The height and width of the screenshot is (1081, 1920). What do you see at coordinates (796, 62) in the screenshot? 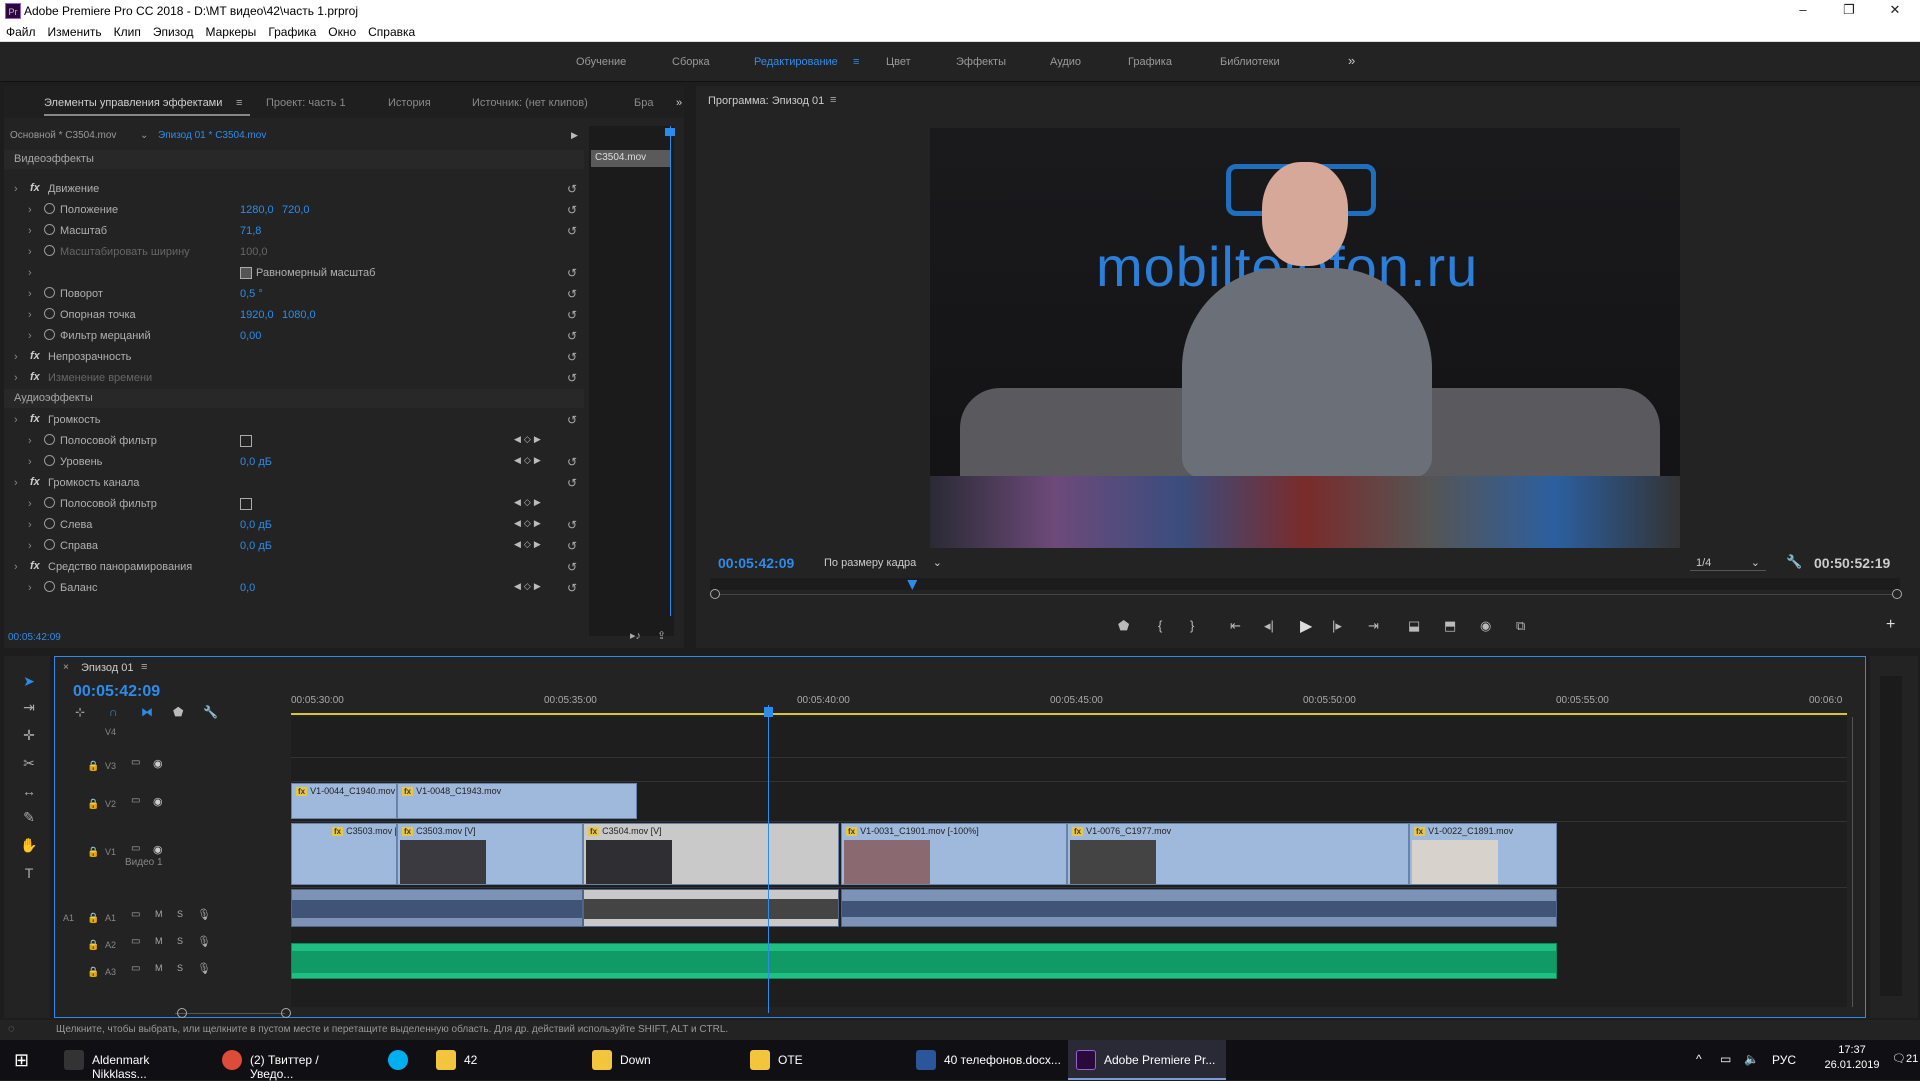
I see `workspace-editing: Редактирование` at bounding box center [796, 62].